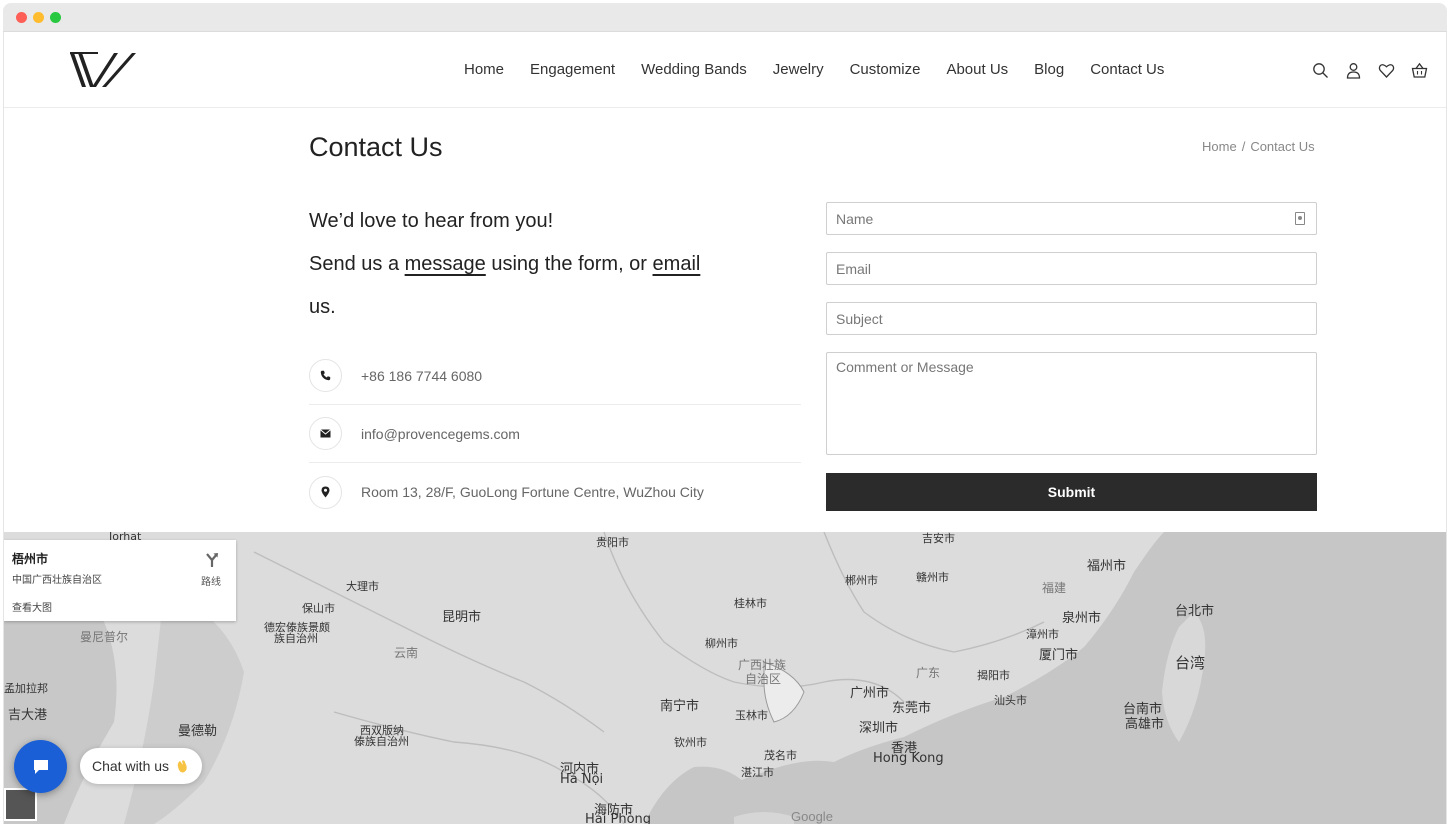 The height and width of the screenshot is (827, 1450). What do you see at coordinates (26, 688) in the screenshot?
I see `map-label: 孟加拉邦` at bounding box center [26, 688].